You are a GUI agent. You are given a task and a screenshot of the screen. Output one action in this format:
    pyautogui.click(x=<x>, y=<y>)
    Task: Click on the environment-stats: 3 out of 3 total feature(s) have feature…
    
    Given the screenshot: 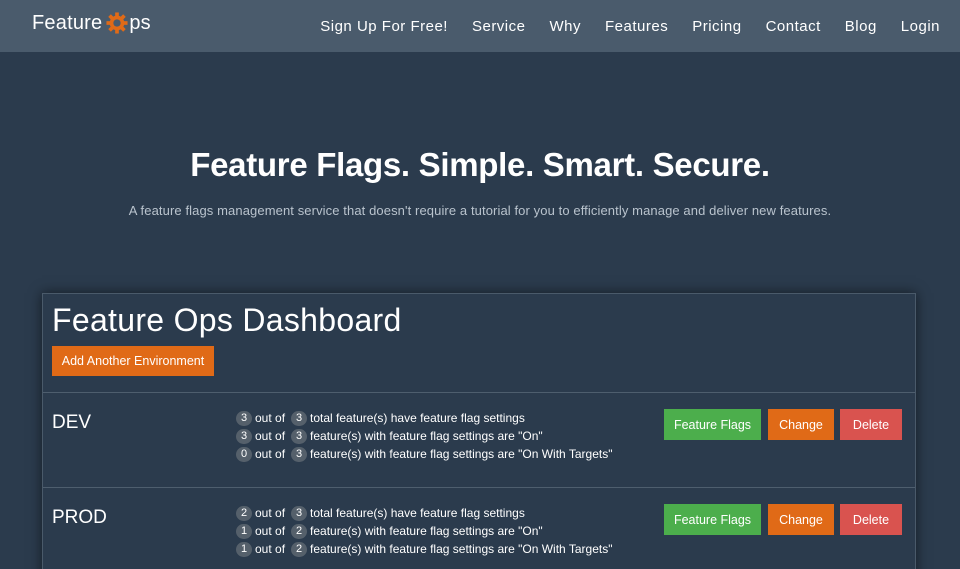 What is the action you would take?
    pyautogui.click(x=424, y=436)
    